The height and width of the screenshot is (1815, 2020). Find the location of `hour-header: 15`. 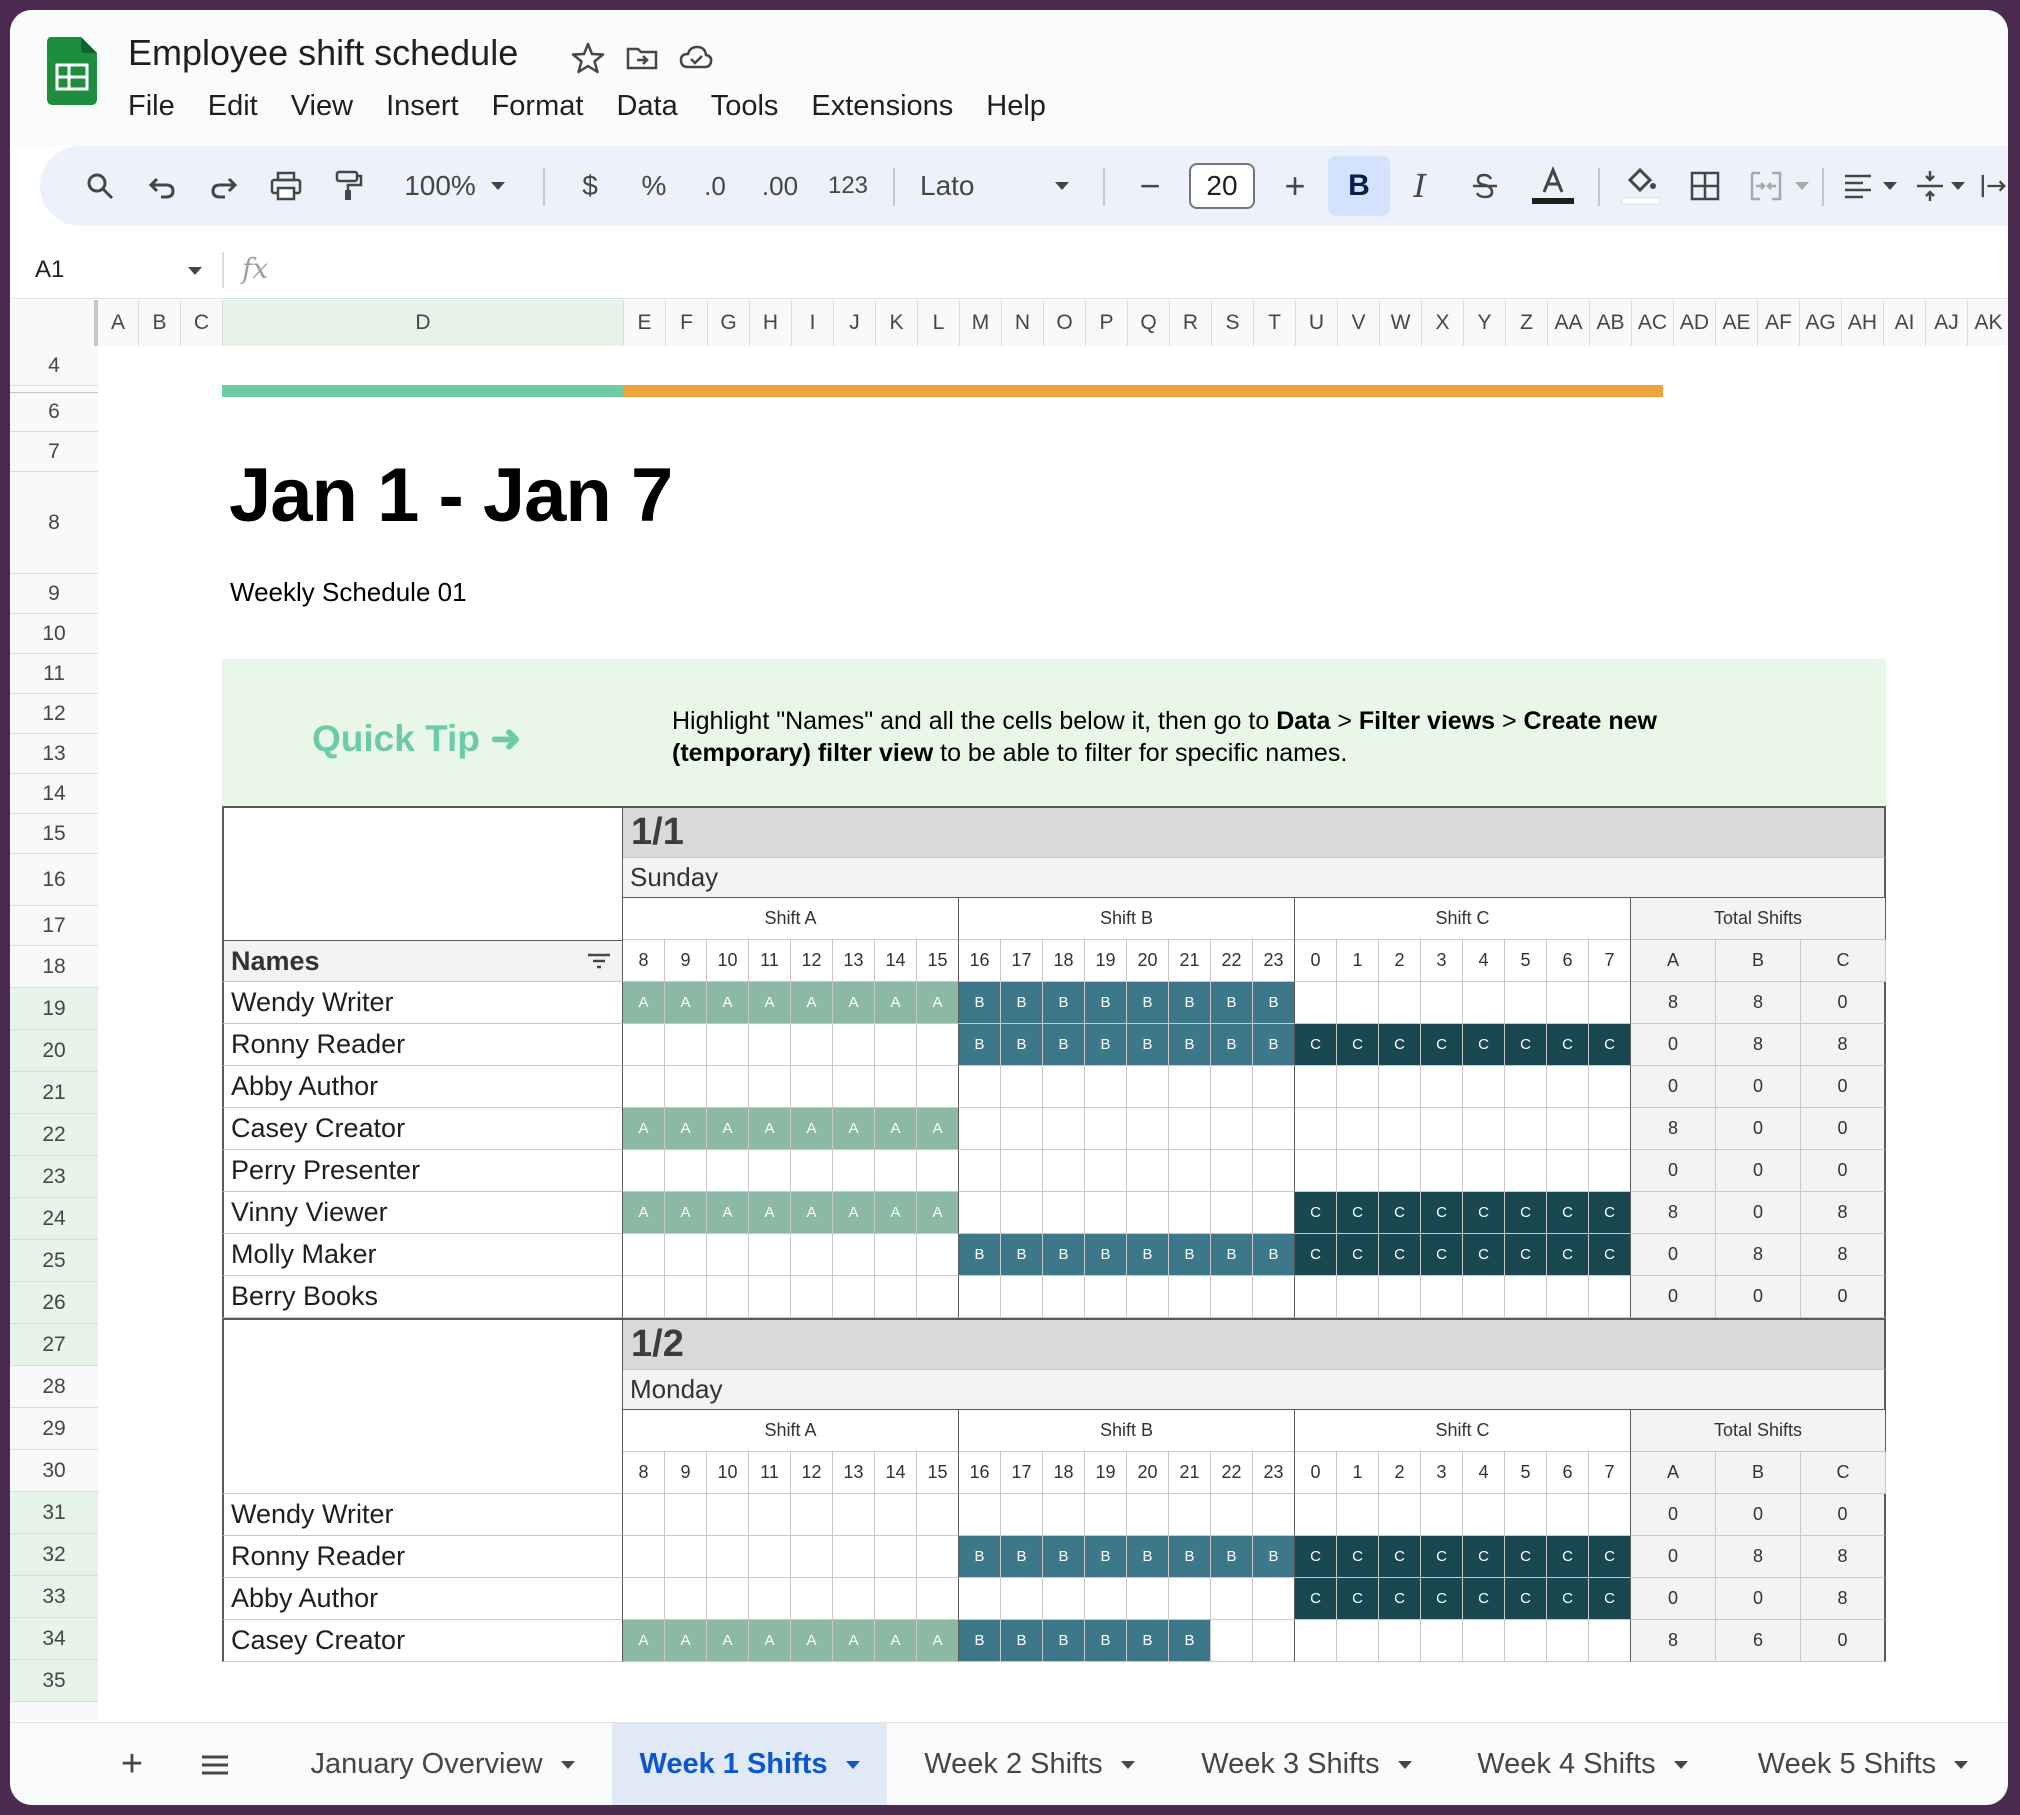

hour-header: 15 is located at coordinates (938, 961).